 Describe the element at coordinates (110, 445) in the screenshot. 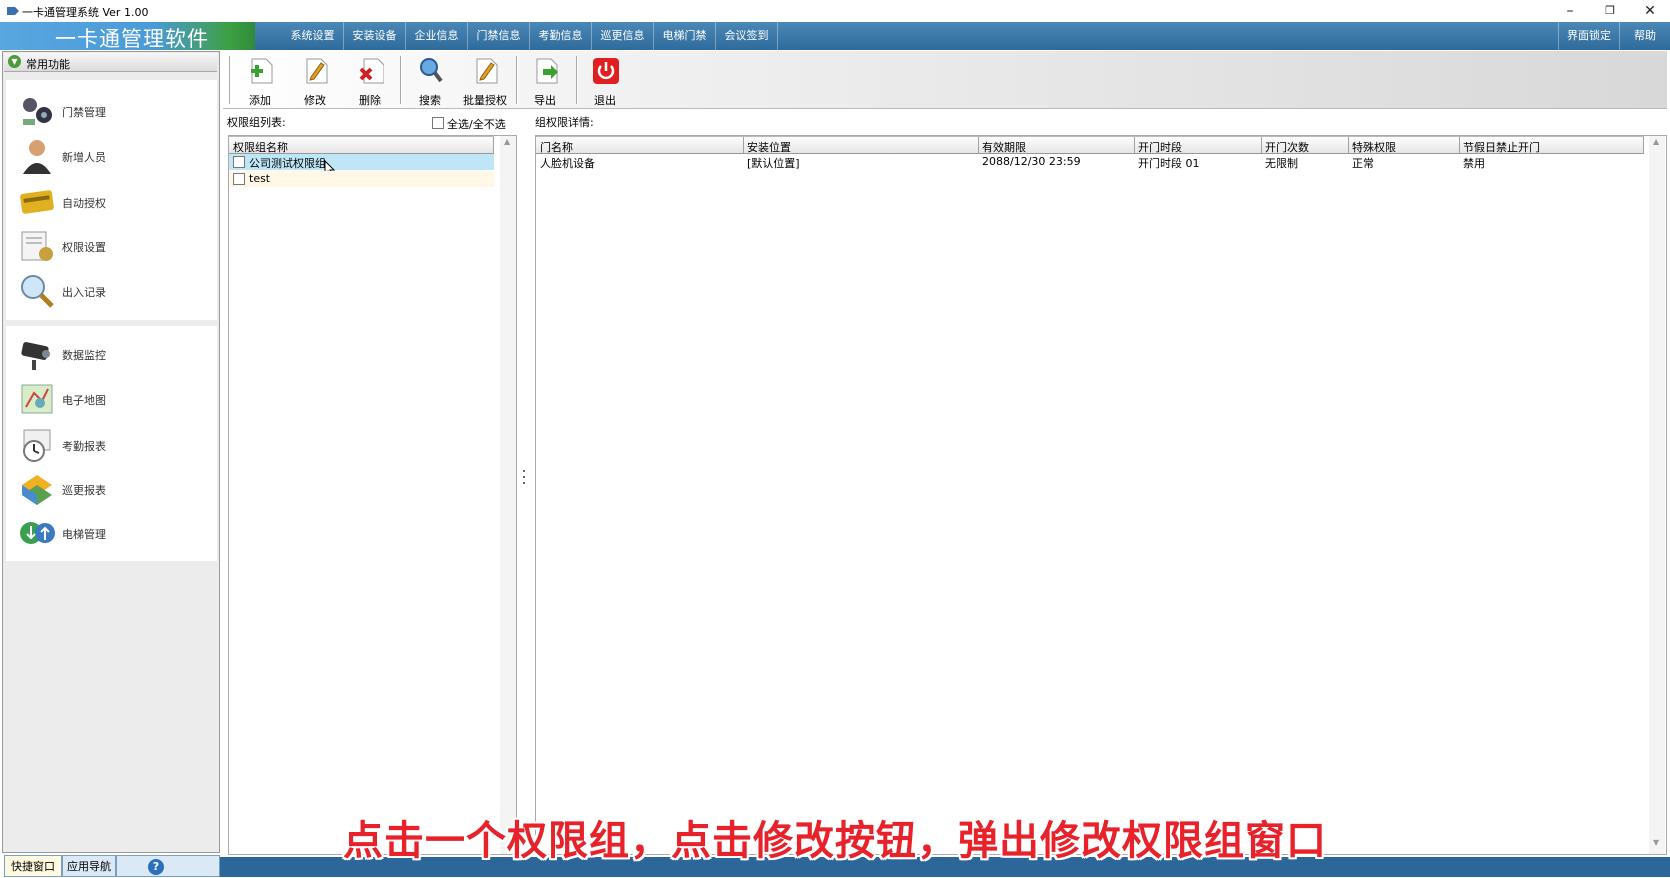

I see `sidebar-item-attendance-report: 考勤报表` at that location.